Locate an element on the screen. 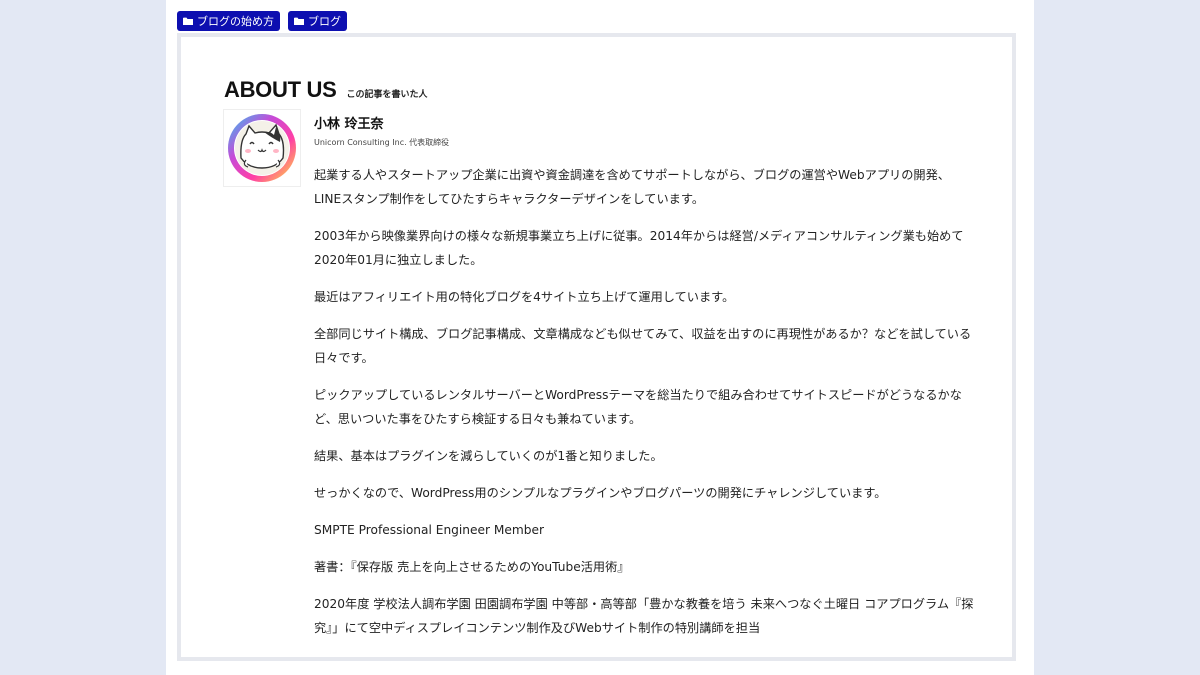  tag-blog: ブログ is located at coordinates (317, 21).